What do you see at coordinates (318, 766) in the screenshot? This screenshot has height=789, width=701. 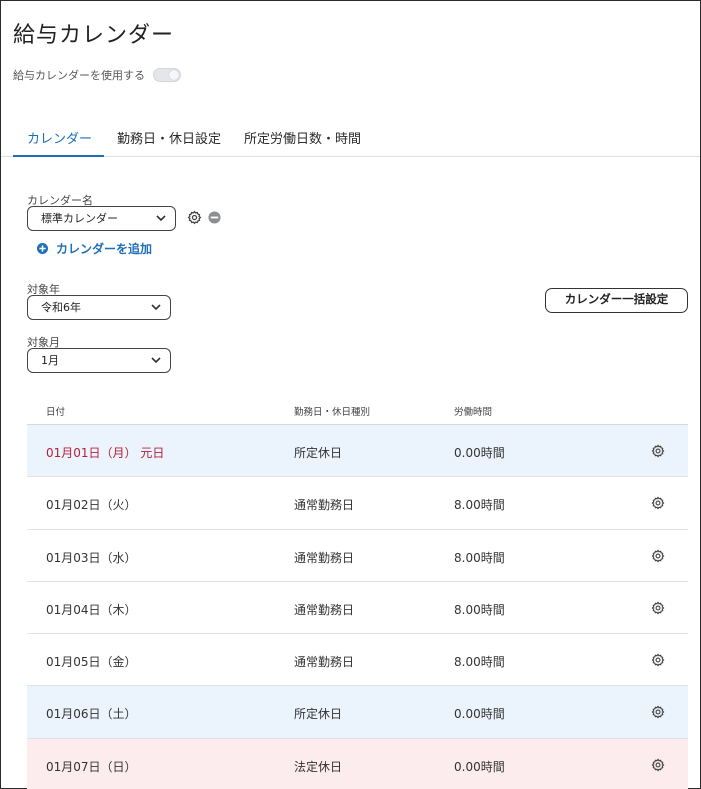 I see `row-day-type: 法定休日` at bounding box center [318, 766].